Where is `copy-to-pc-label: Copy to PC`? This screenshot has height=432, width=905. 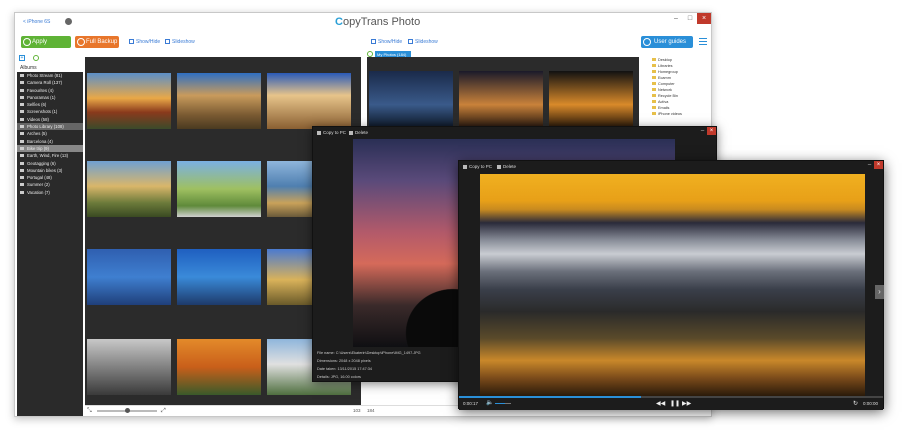
copy-to-pc-label: Copy to PC is located at coordinates (481, 166).